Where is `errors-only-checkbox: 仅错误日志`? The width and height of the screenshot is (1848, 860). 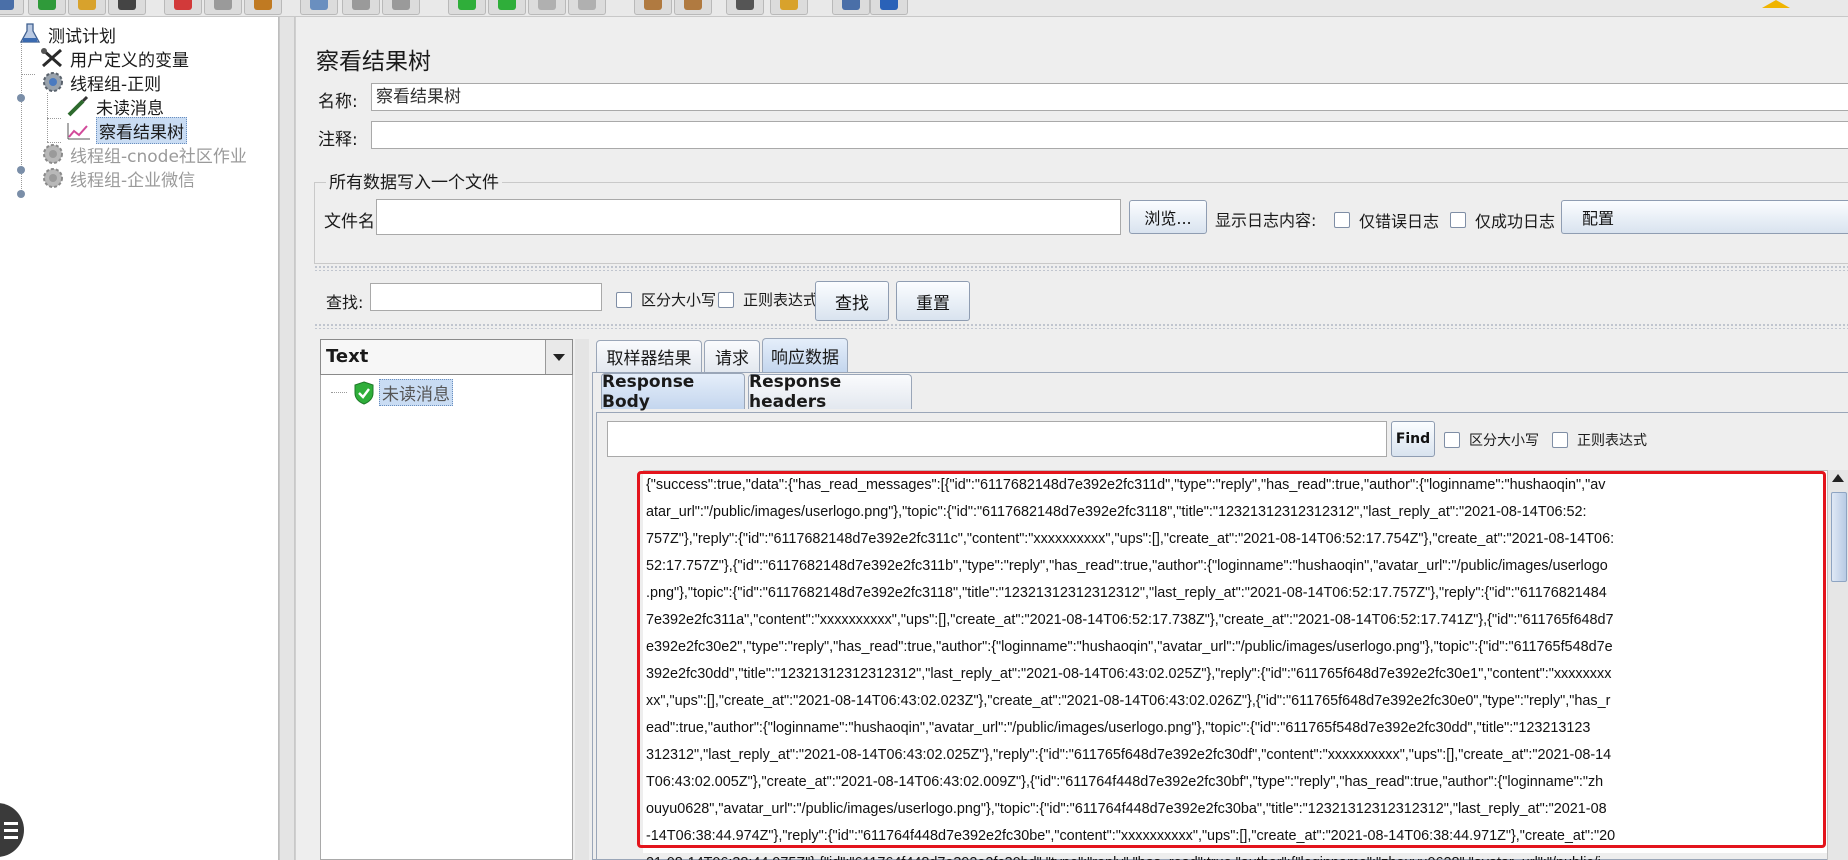 errors-only-checkbox: 仅错误日志 is located at coordinates (1386, 220).